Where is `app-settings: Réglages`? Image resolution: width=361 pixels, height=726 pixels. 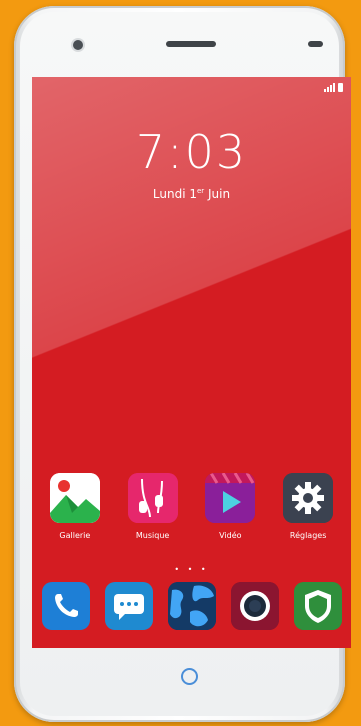
app-settings: Réglages is located at coordinates (308, 506).